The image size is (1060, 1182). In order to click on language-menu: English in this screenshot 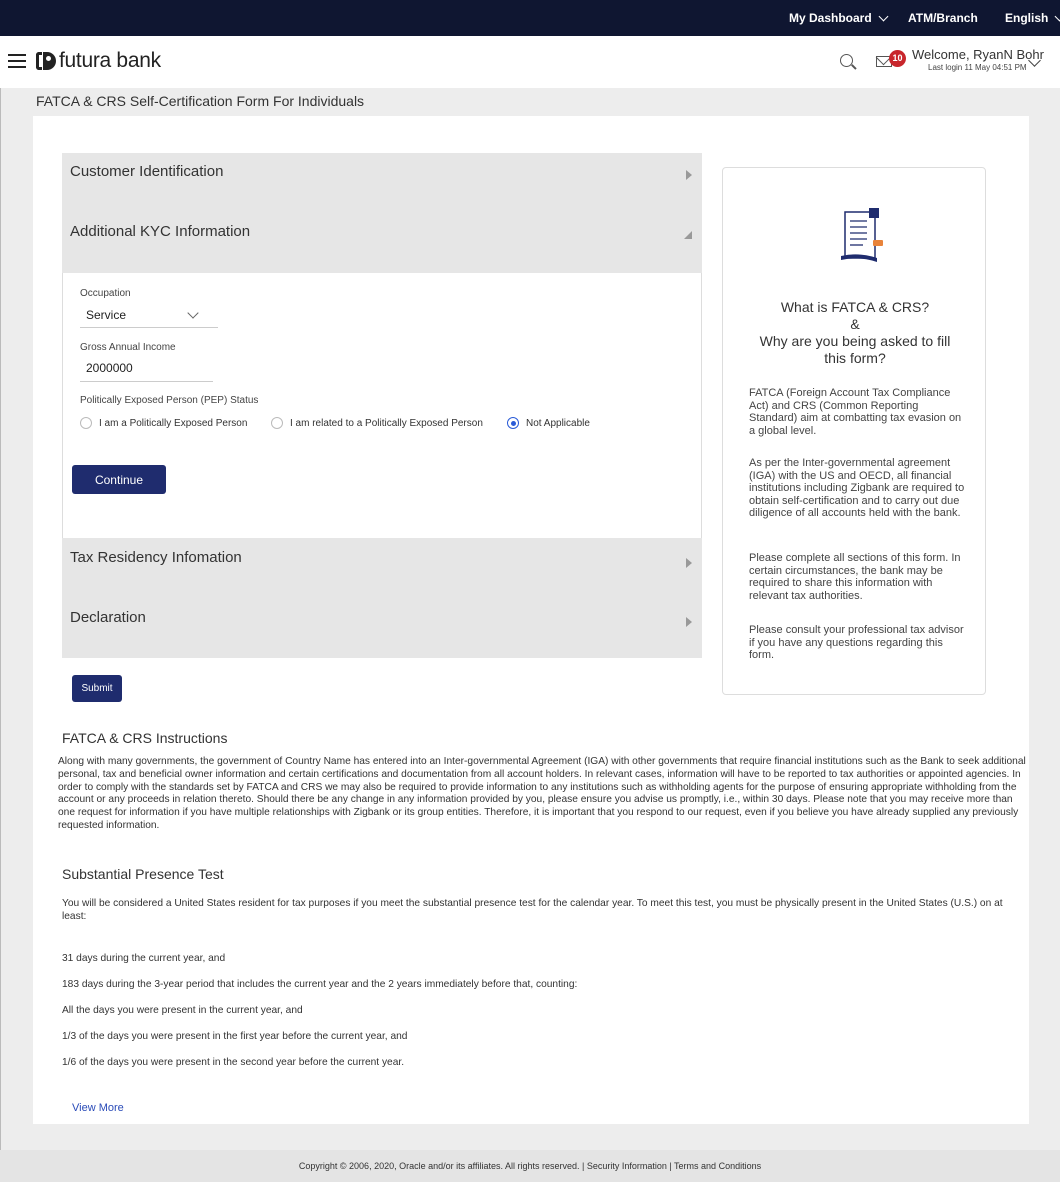, I will do `click(1032, 18)`.